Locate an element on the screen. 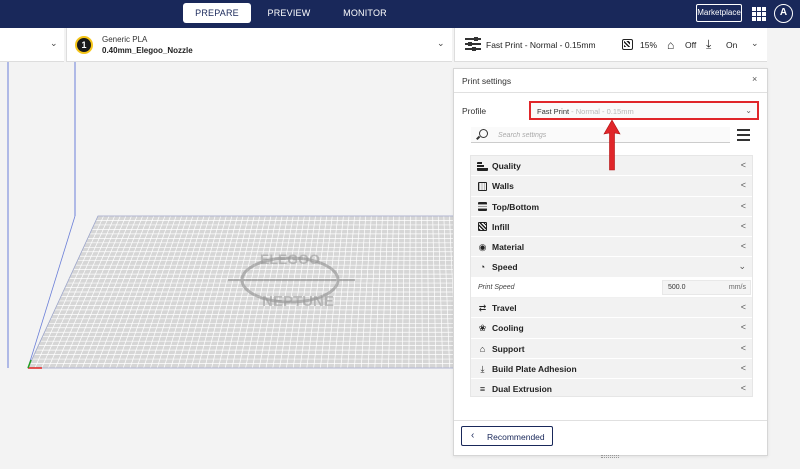  material-icon: ◉ is located at coordinates (482, 247).